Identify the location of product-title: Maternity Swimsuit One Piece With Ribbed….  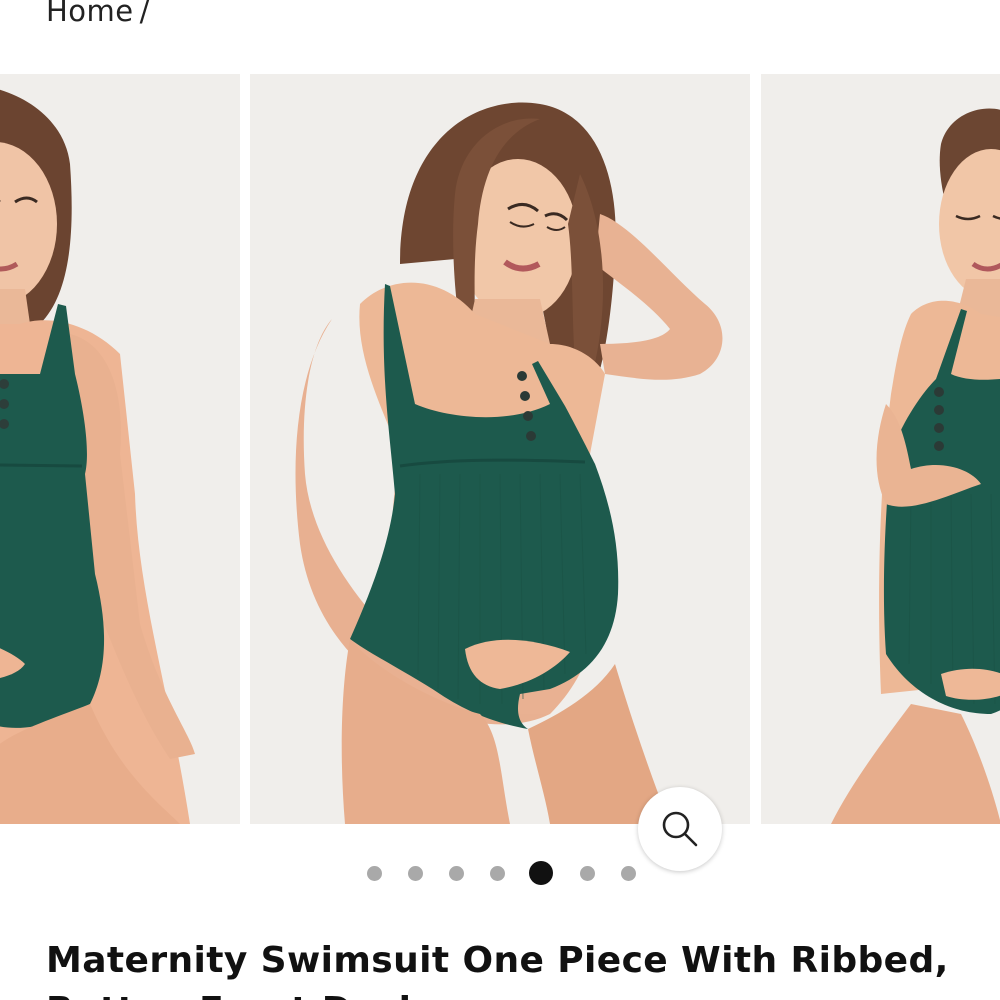
(497, 970).